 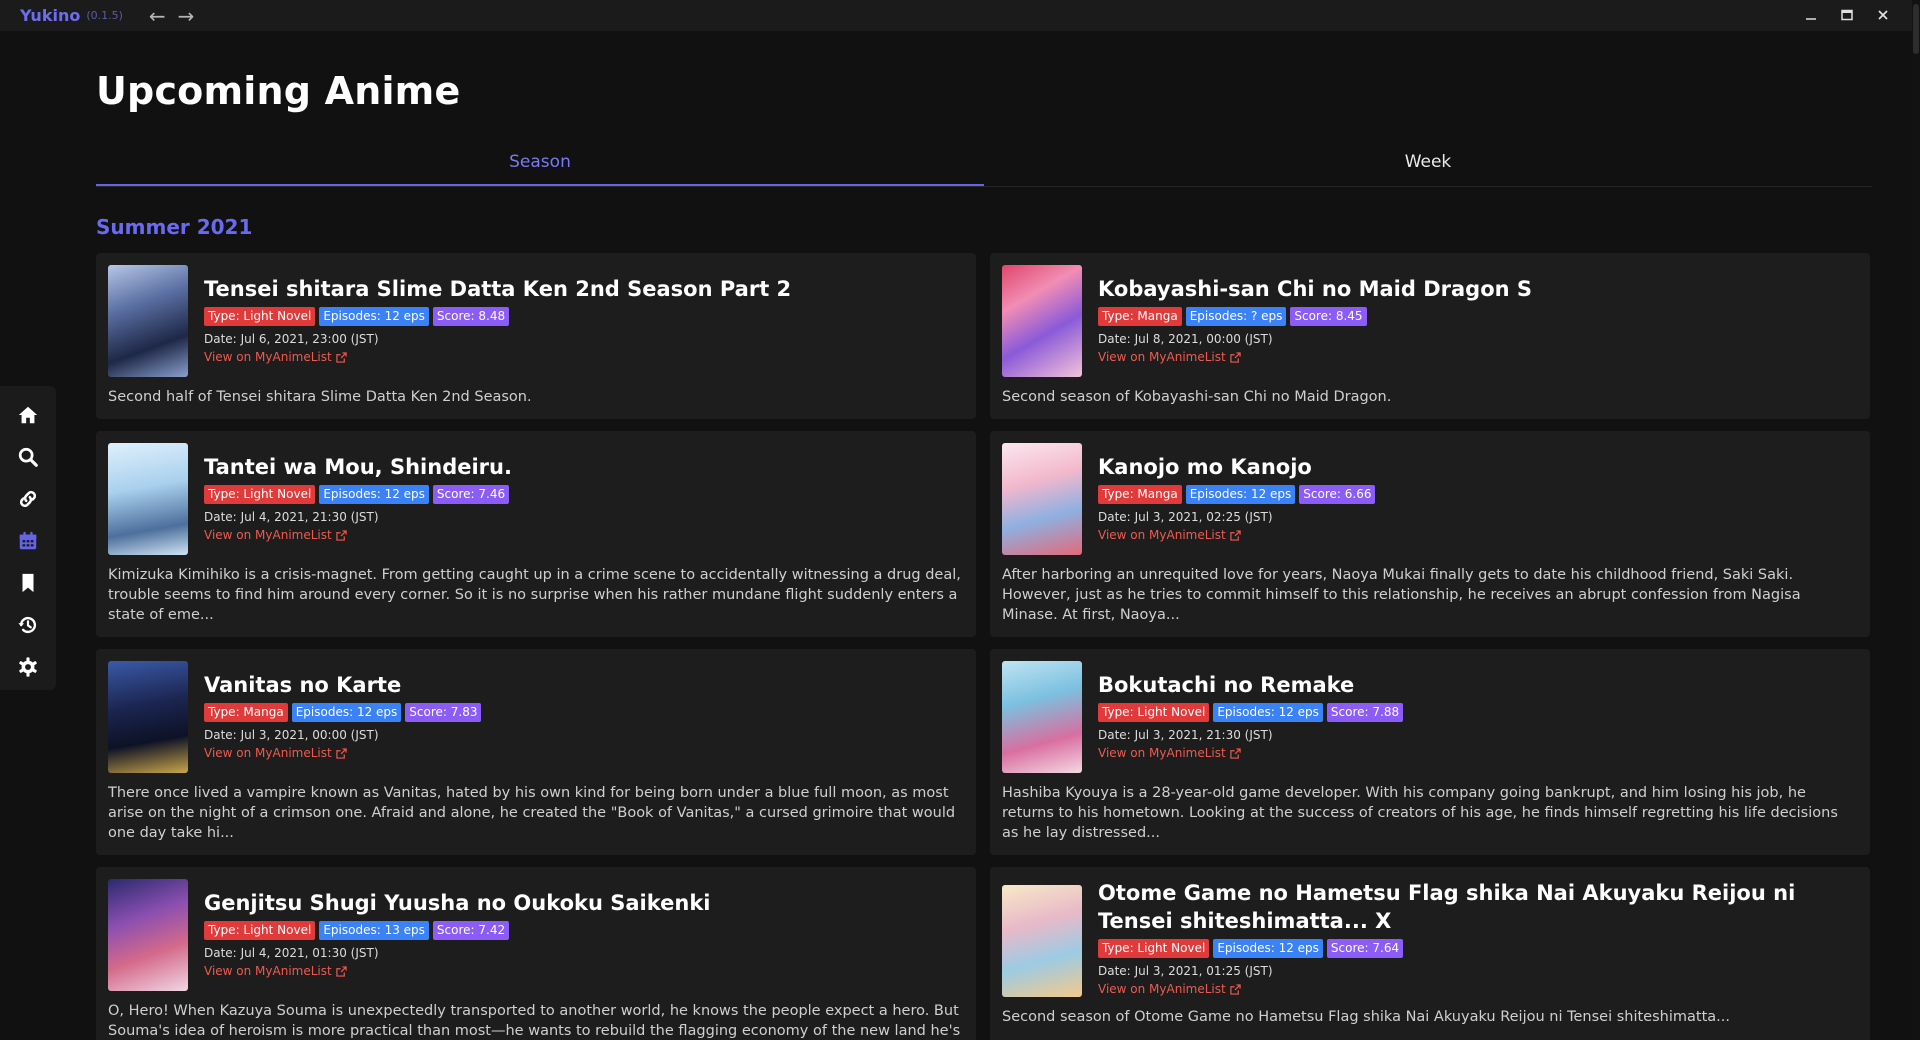 What do you see at coordinates (1203, 517) in the screenshot?
I see `date-value: Jul 3, 2021, 02:25 (JST)` at bounding box center [1203, 517].